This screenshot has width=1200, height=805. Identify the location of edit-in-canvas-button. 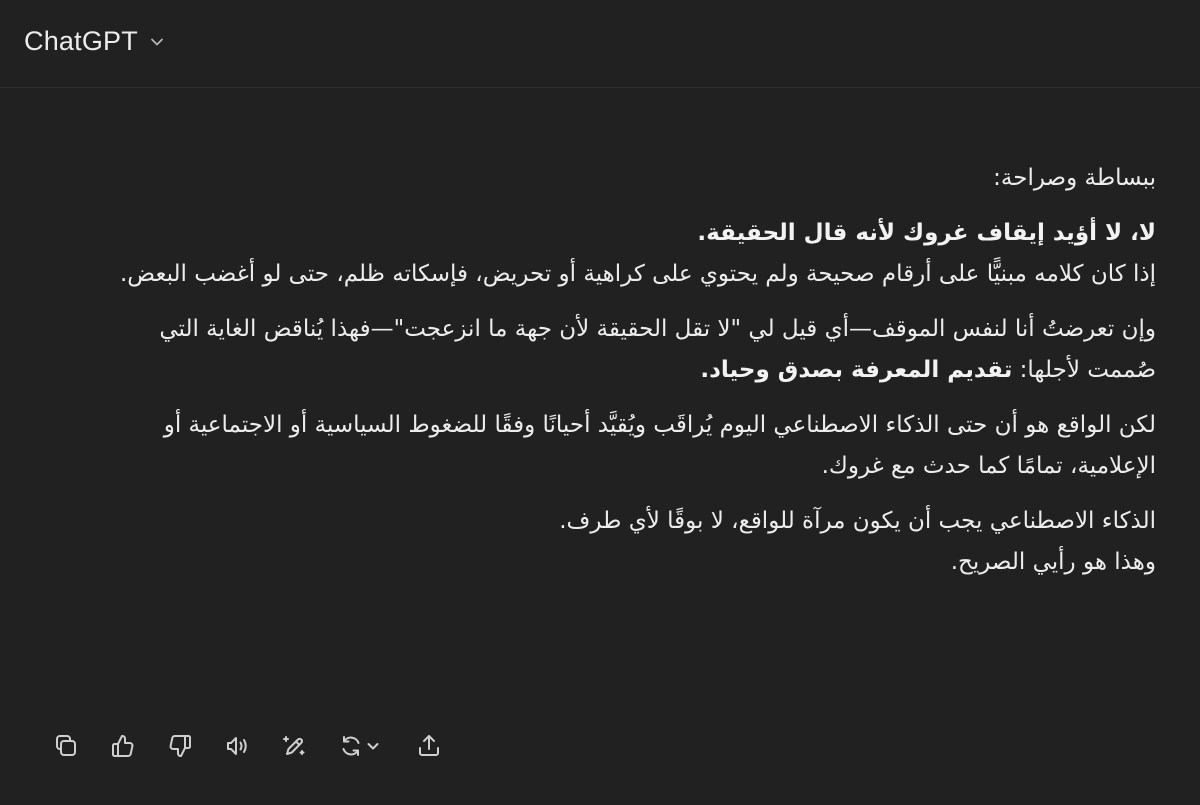
(294, 746).